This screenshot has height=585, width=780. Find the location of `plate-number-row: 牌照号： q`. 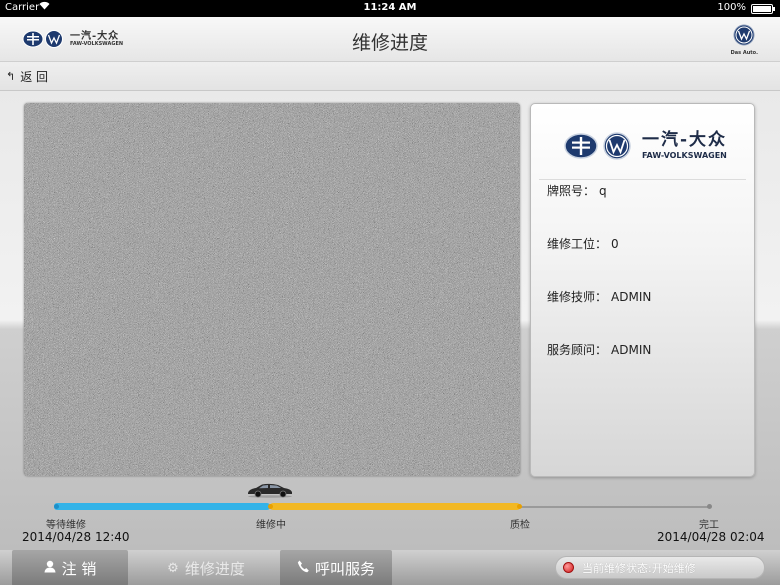

plate-number-row: 牌照号： q is located at coordinates (577, 190).